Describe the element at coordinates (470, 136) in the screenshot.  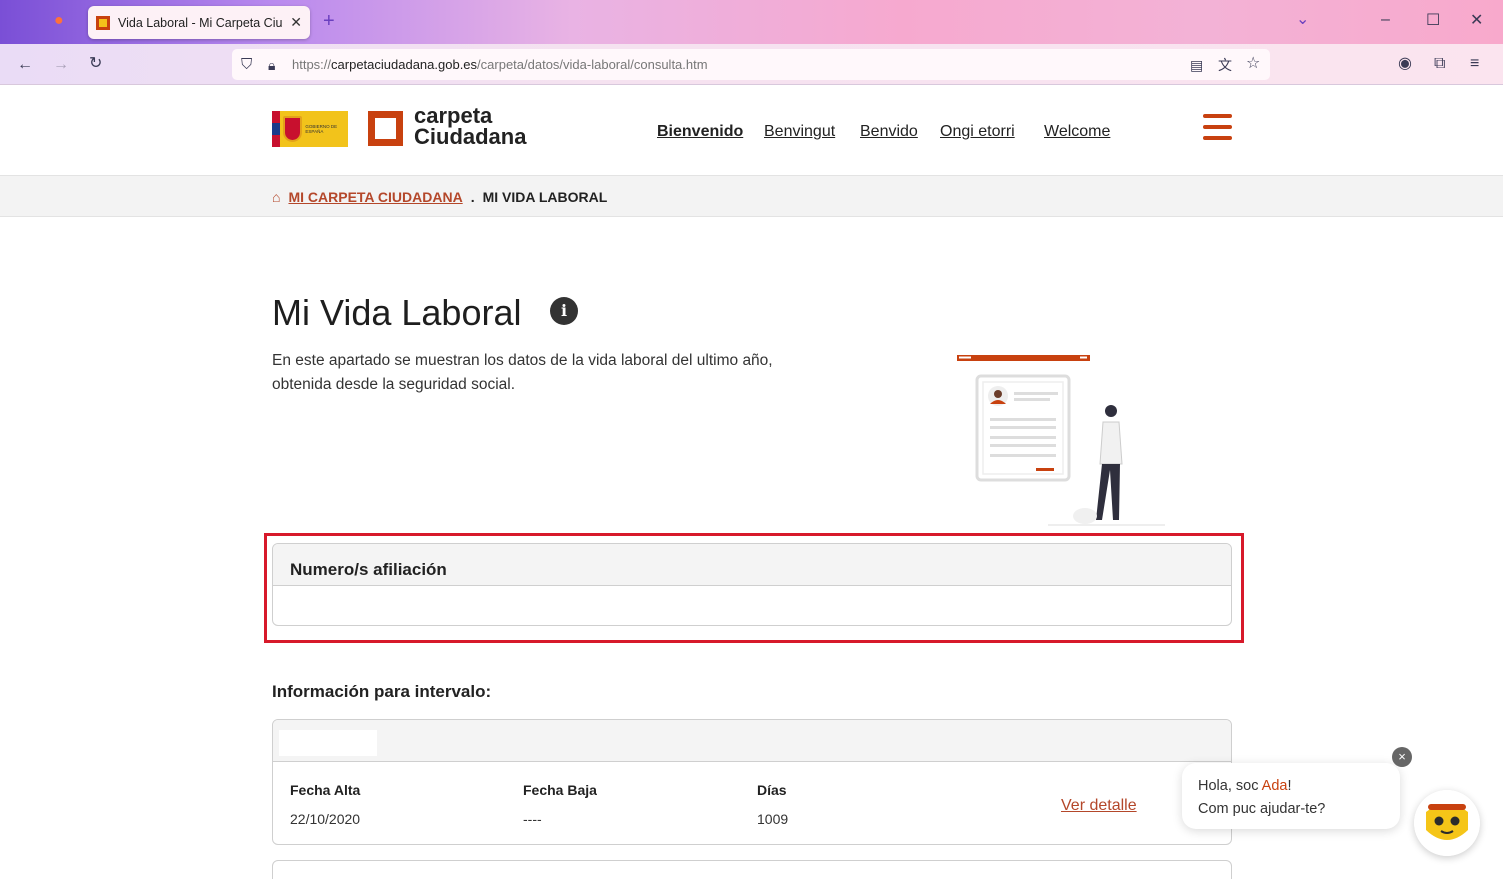
I see `logo-line2: Ciudadana` at that location.